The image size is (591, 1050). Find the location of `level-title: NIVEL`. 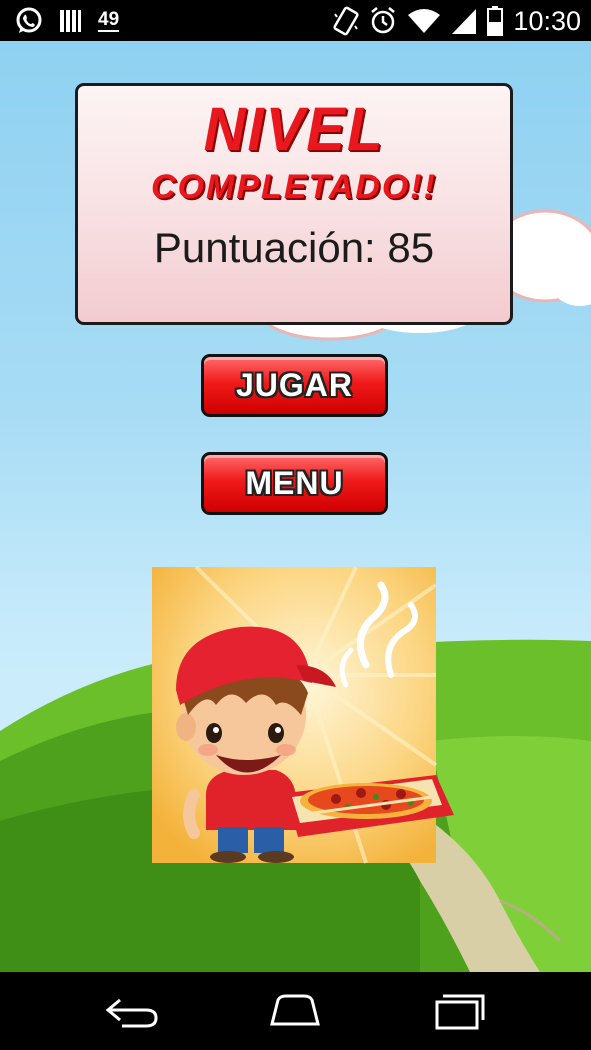

level-title: NIVEL is located at coordinates (294, 129).